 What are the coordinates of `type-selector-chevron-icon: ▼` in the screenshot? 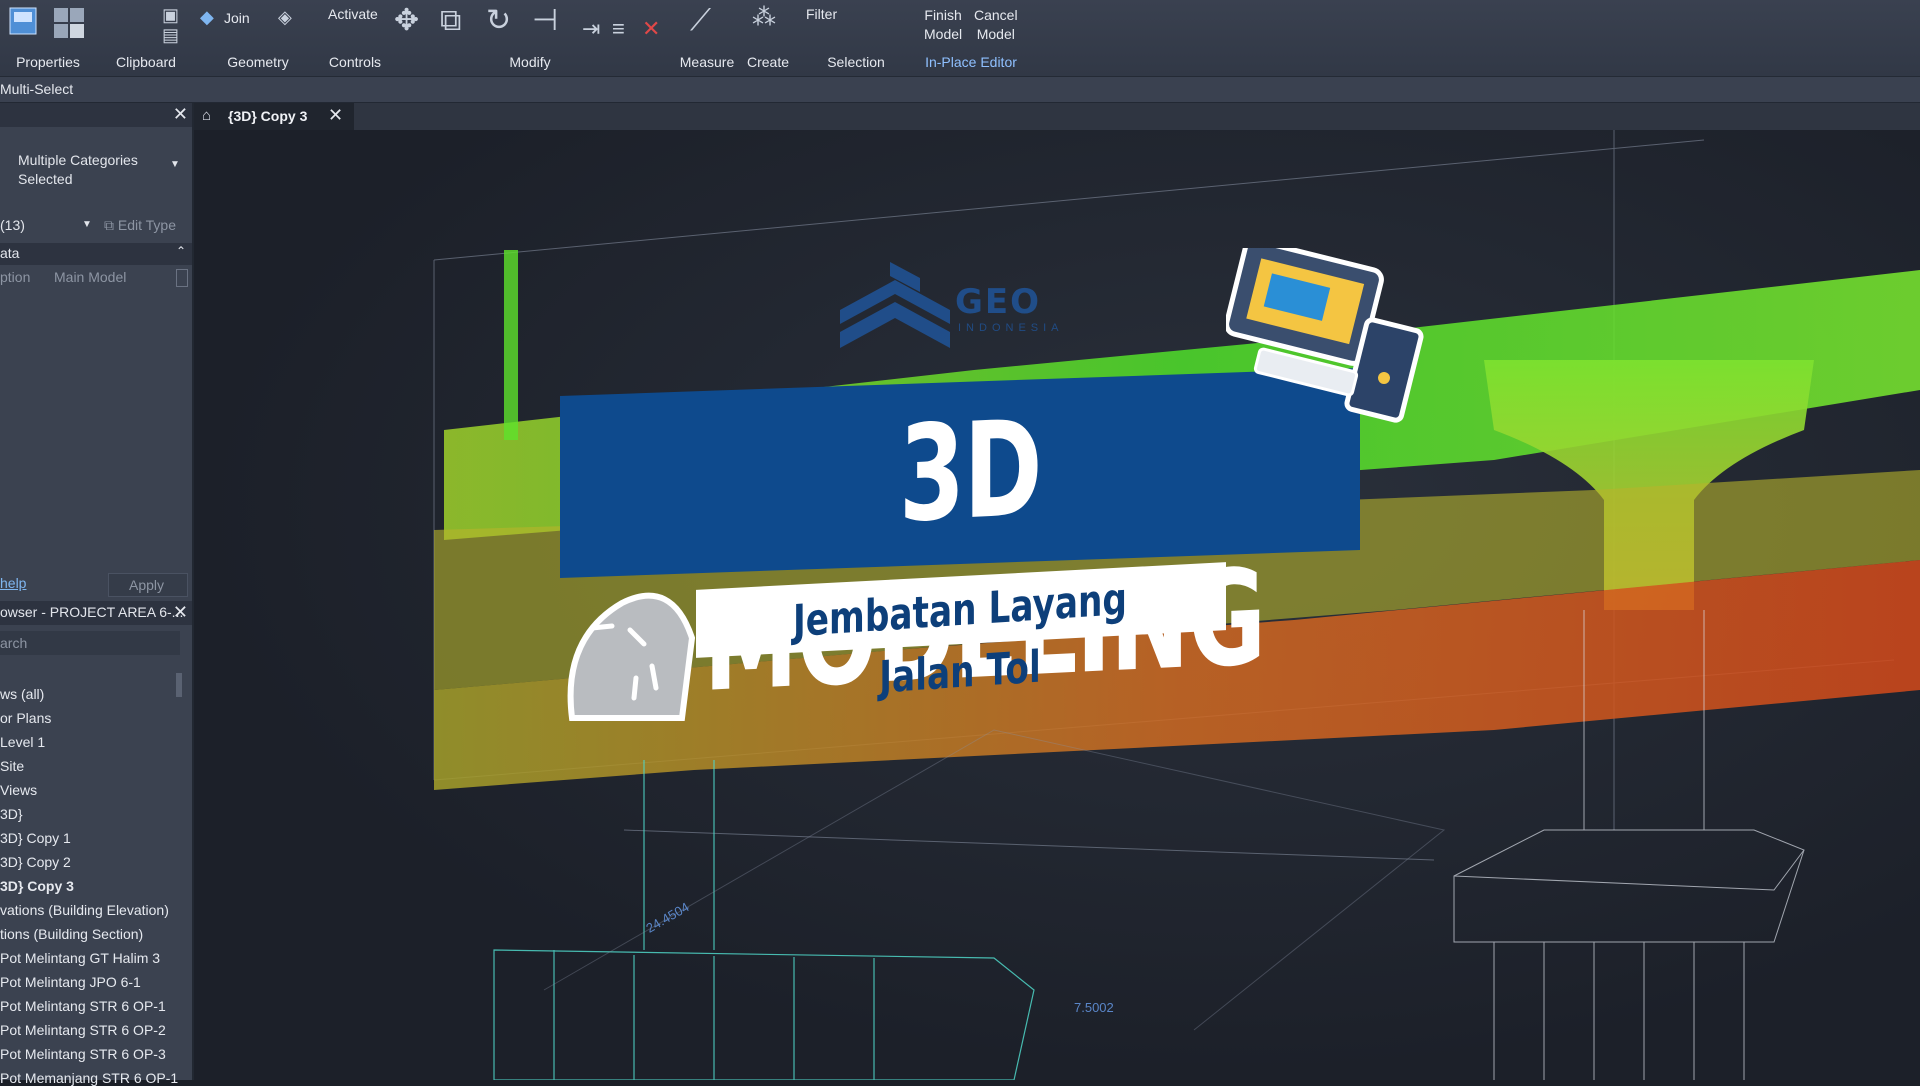 It's located at (175, 164).